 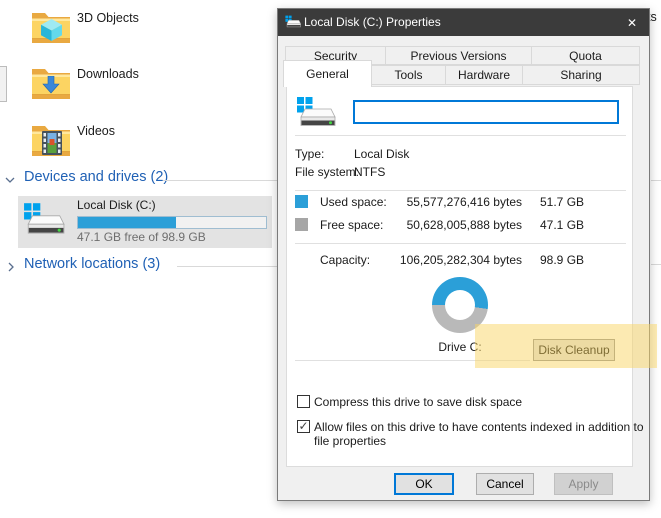 I want to click on cancel-button: Cancel, so click(x=505, y=484).